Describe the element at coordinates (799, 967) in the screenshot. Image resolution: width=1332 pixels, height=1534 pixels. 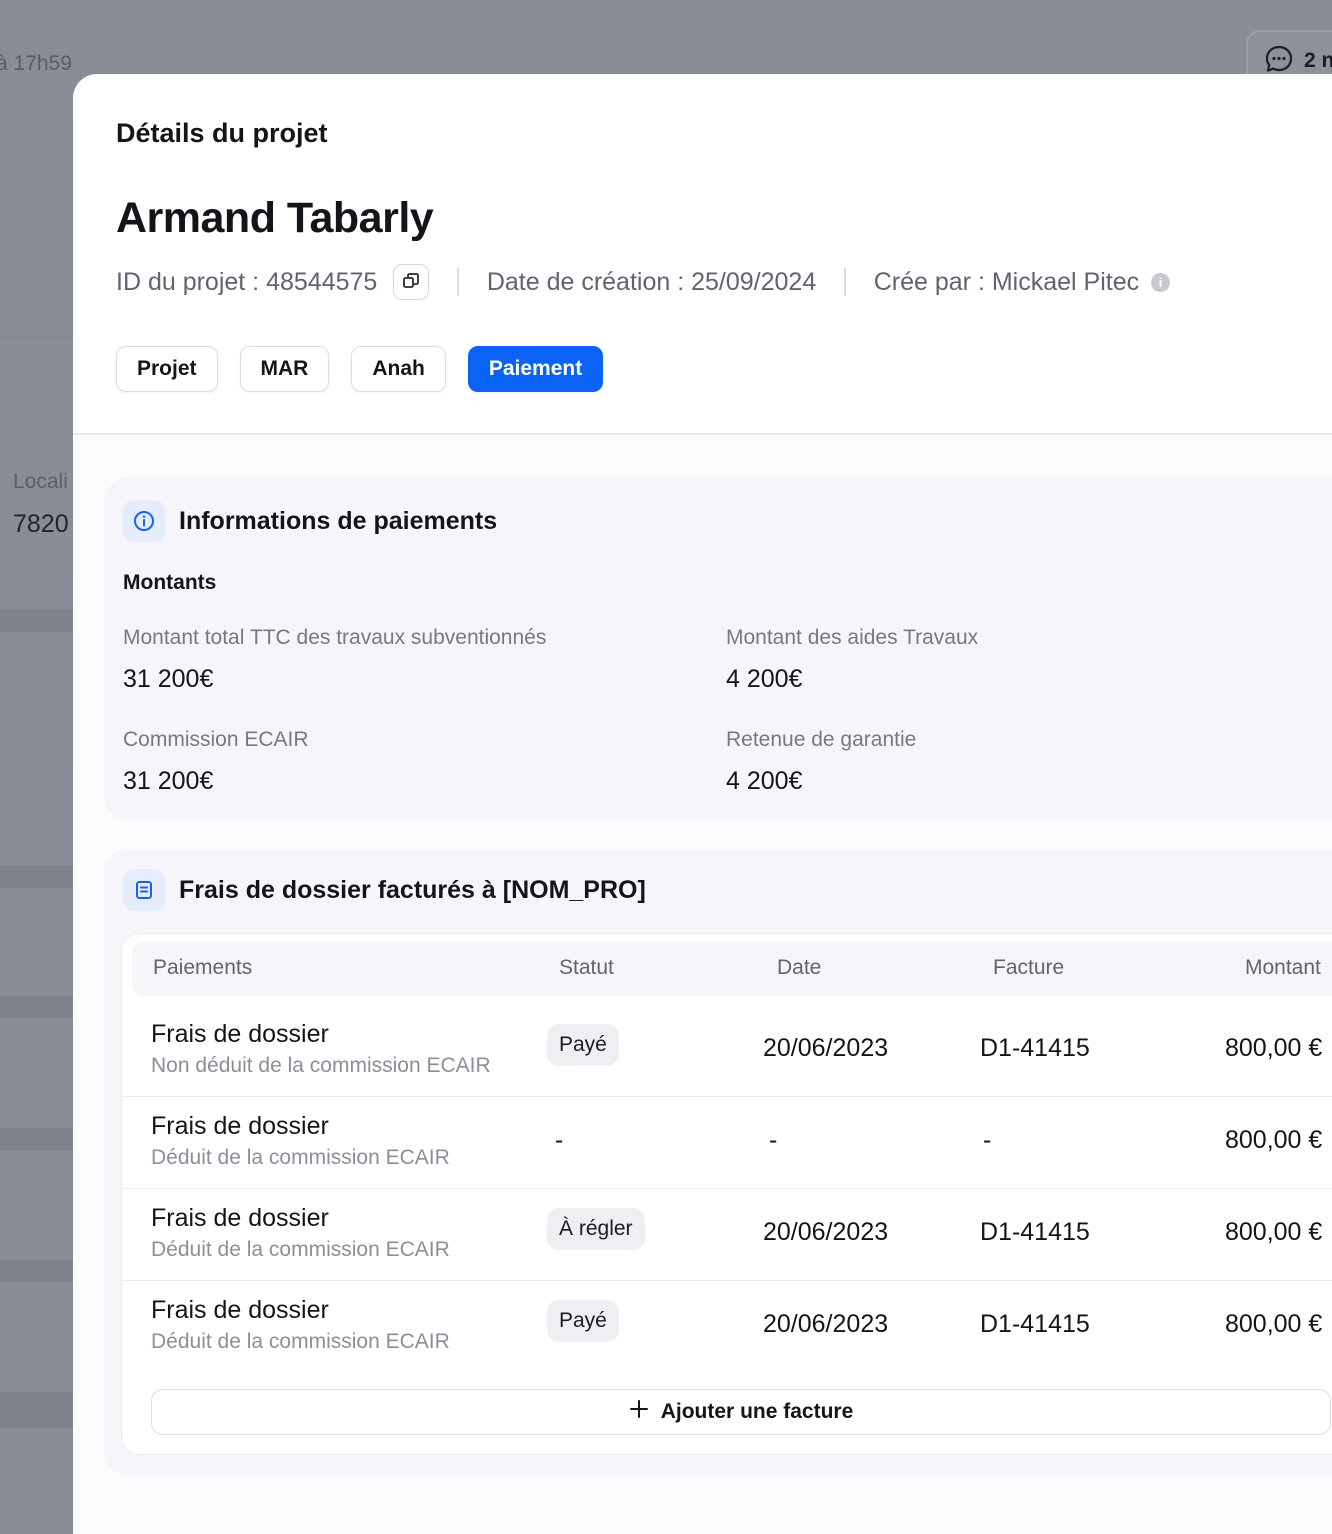
I see `column-header: Date` at that location.